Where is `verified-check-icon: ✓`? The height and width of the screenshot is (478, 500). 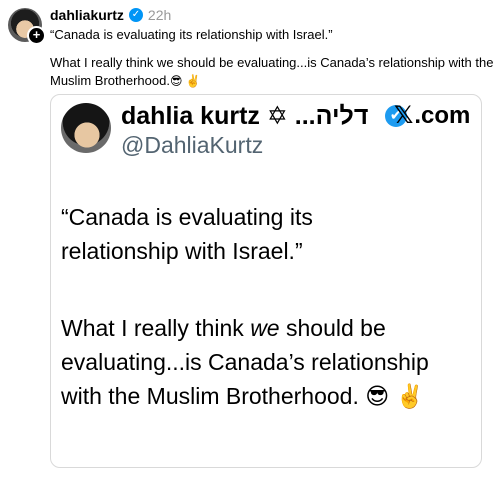 verified-check-icon: ✓ is located at coordinates (135, 15).